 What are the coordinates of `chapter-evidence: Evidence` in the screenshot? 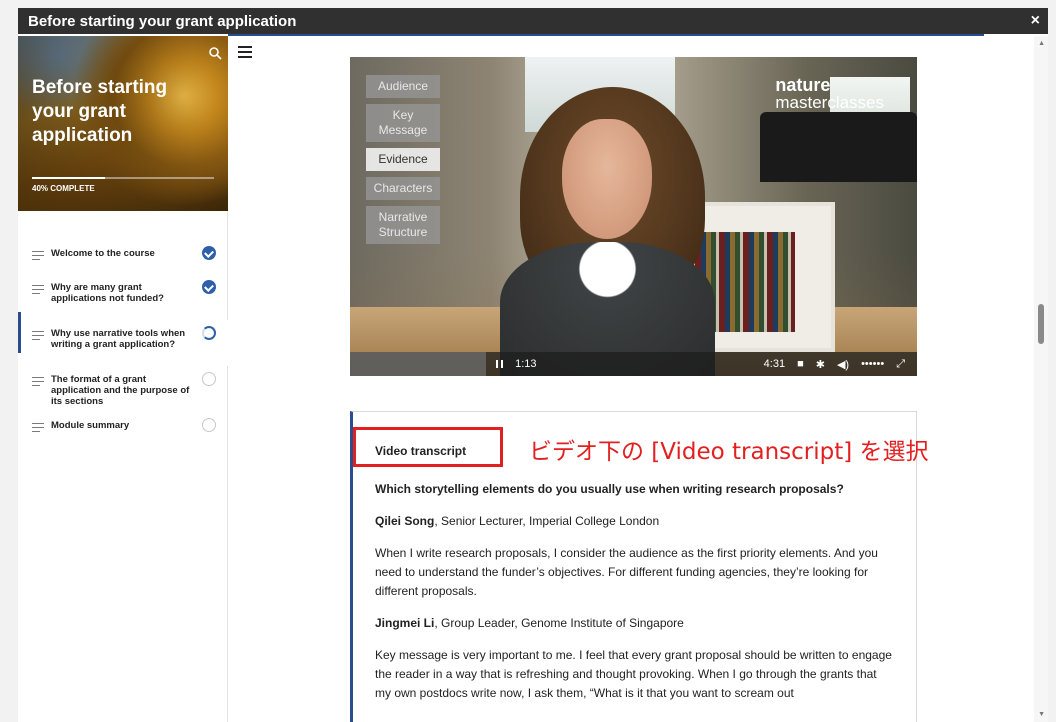 It's located at (403, 159).